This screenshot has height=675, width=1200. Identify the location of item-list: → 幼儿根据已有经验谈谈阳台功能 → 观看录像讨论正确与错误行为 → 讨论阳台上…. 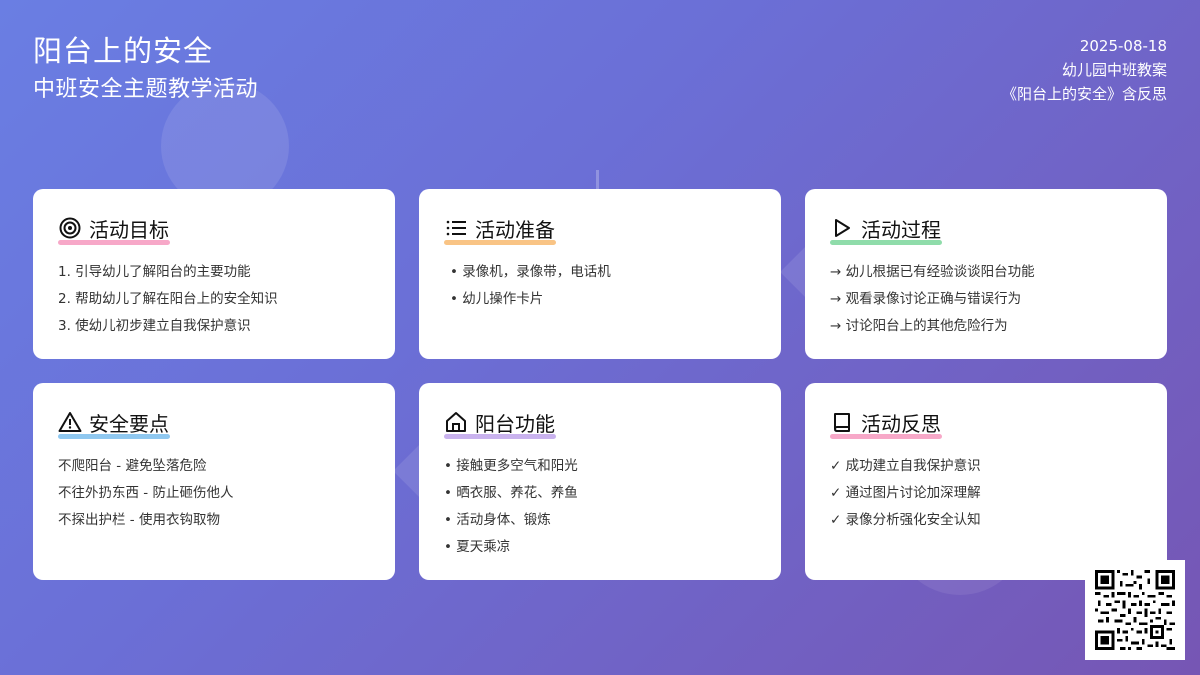
(986, 299).